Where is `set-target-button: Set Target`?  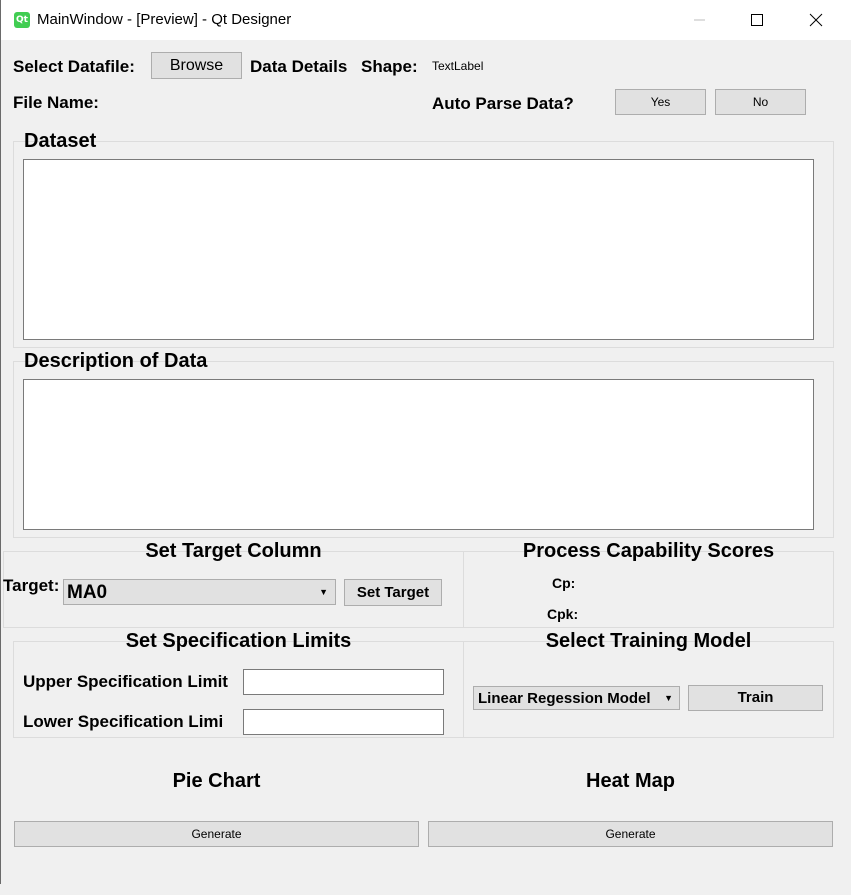 set-target-button: Set Target is located at coordinates (393, 592).